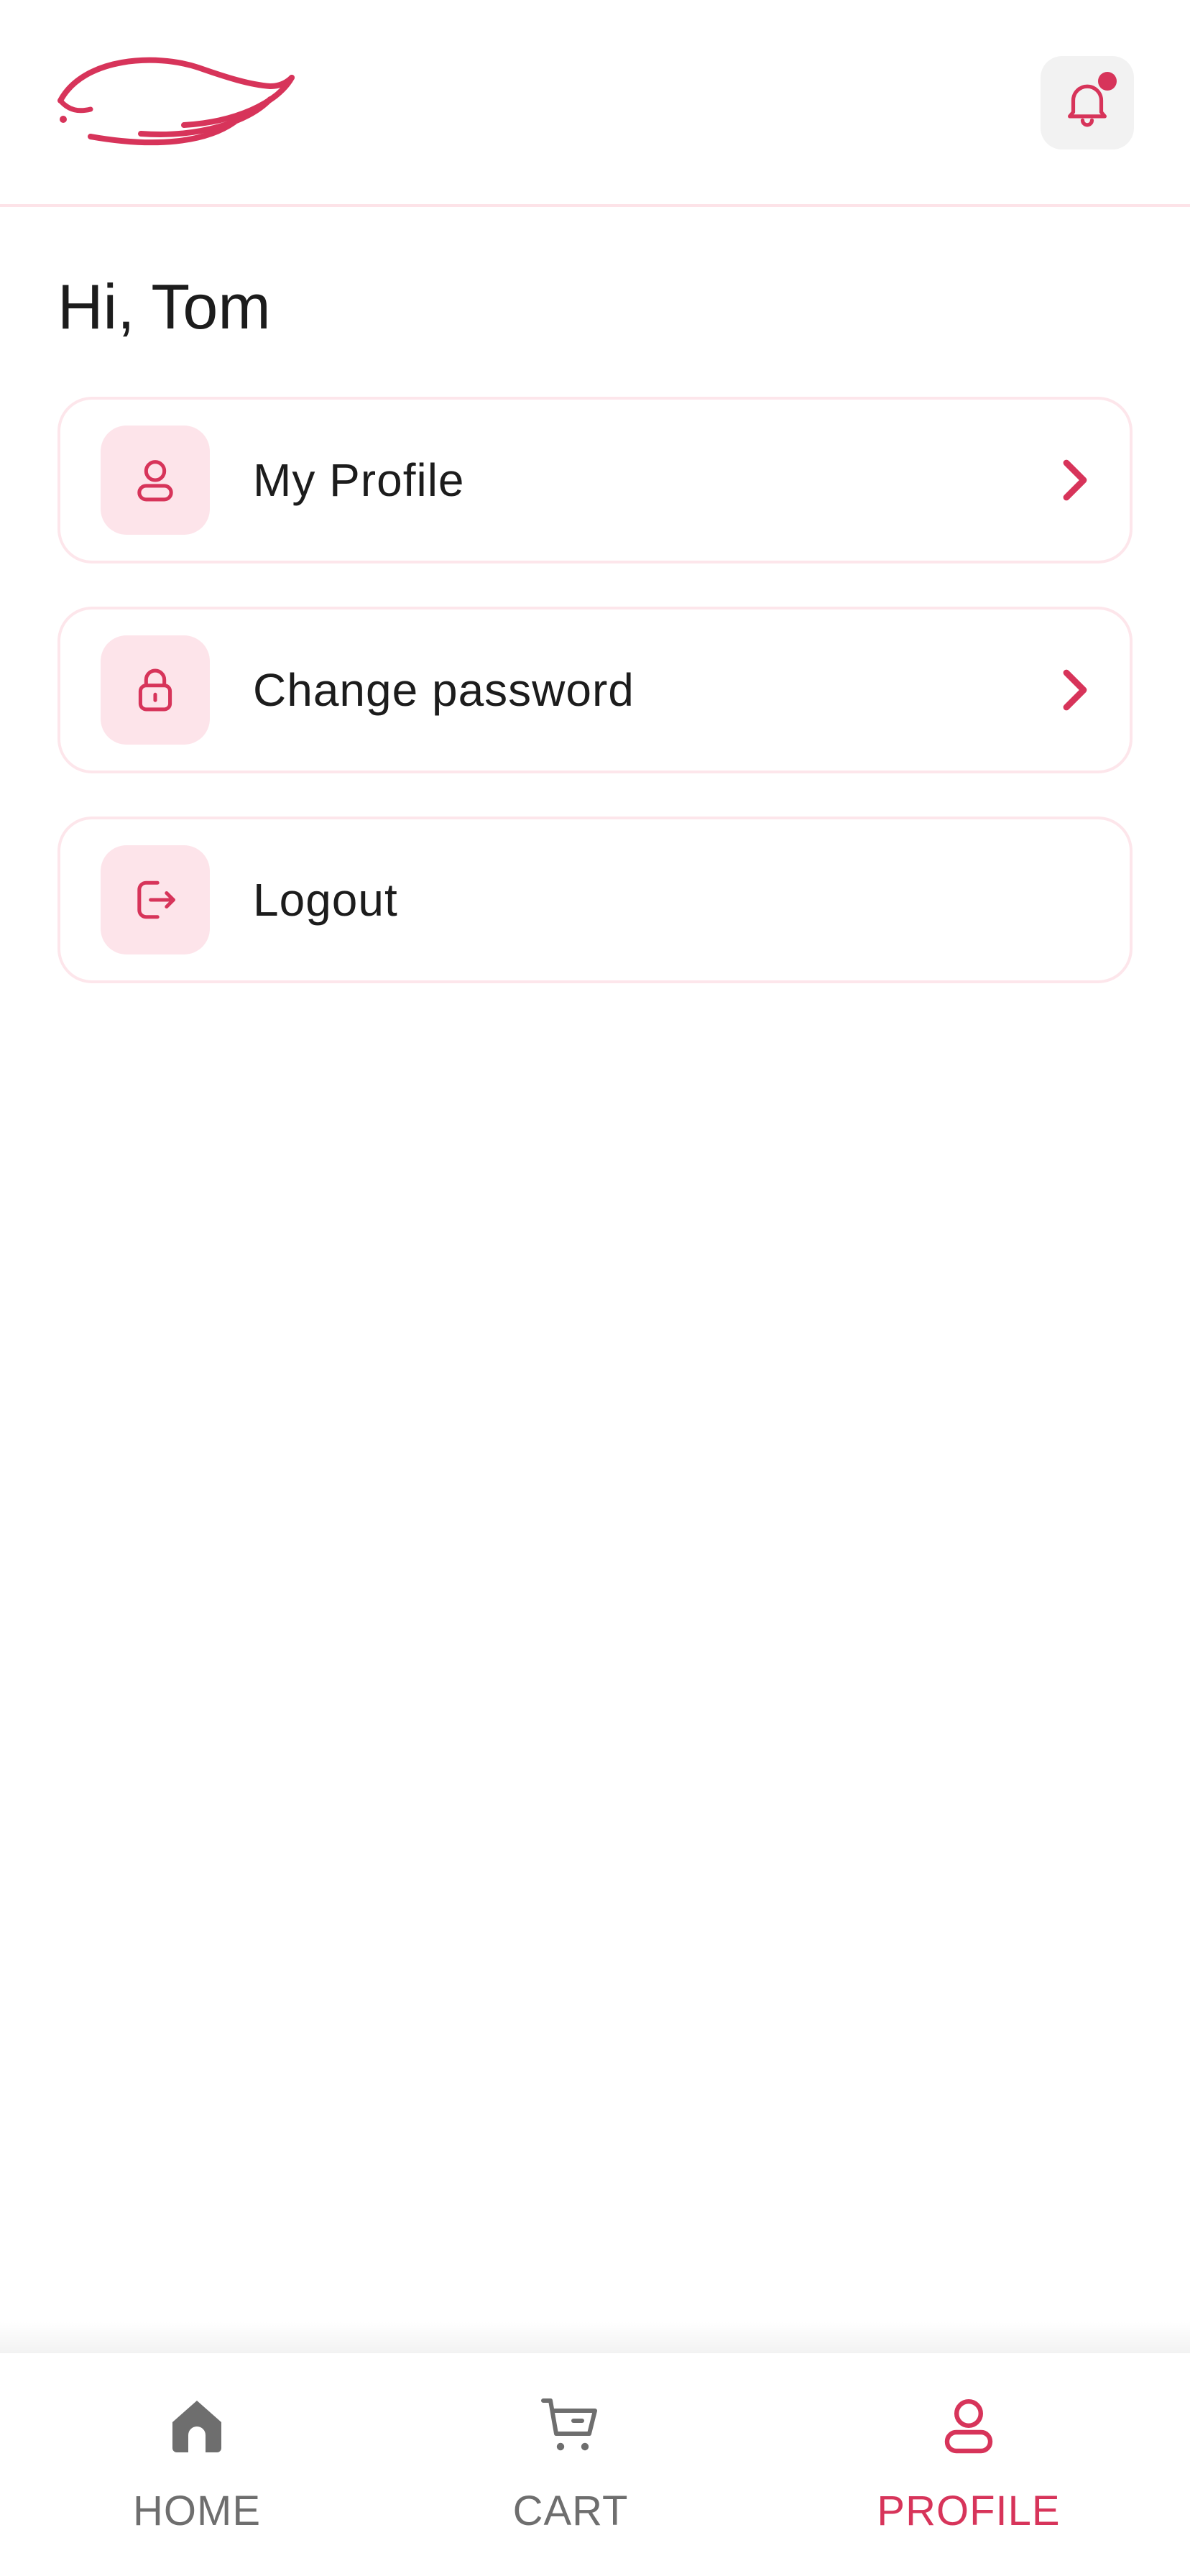 Image resolution: width=1190 pixels, height=2576 pixels. Describe the element at coordinates (444, 690) in the screenshot. I see `menu-label: Change password` at that location.